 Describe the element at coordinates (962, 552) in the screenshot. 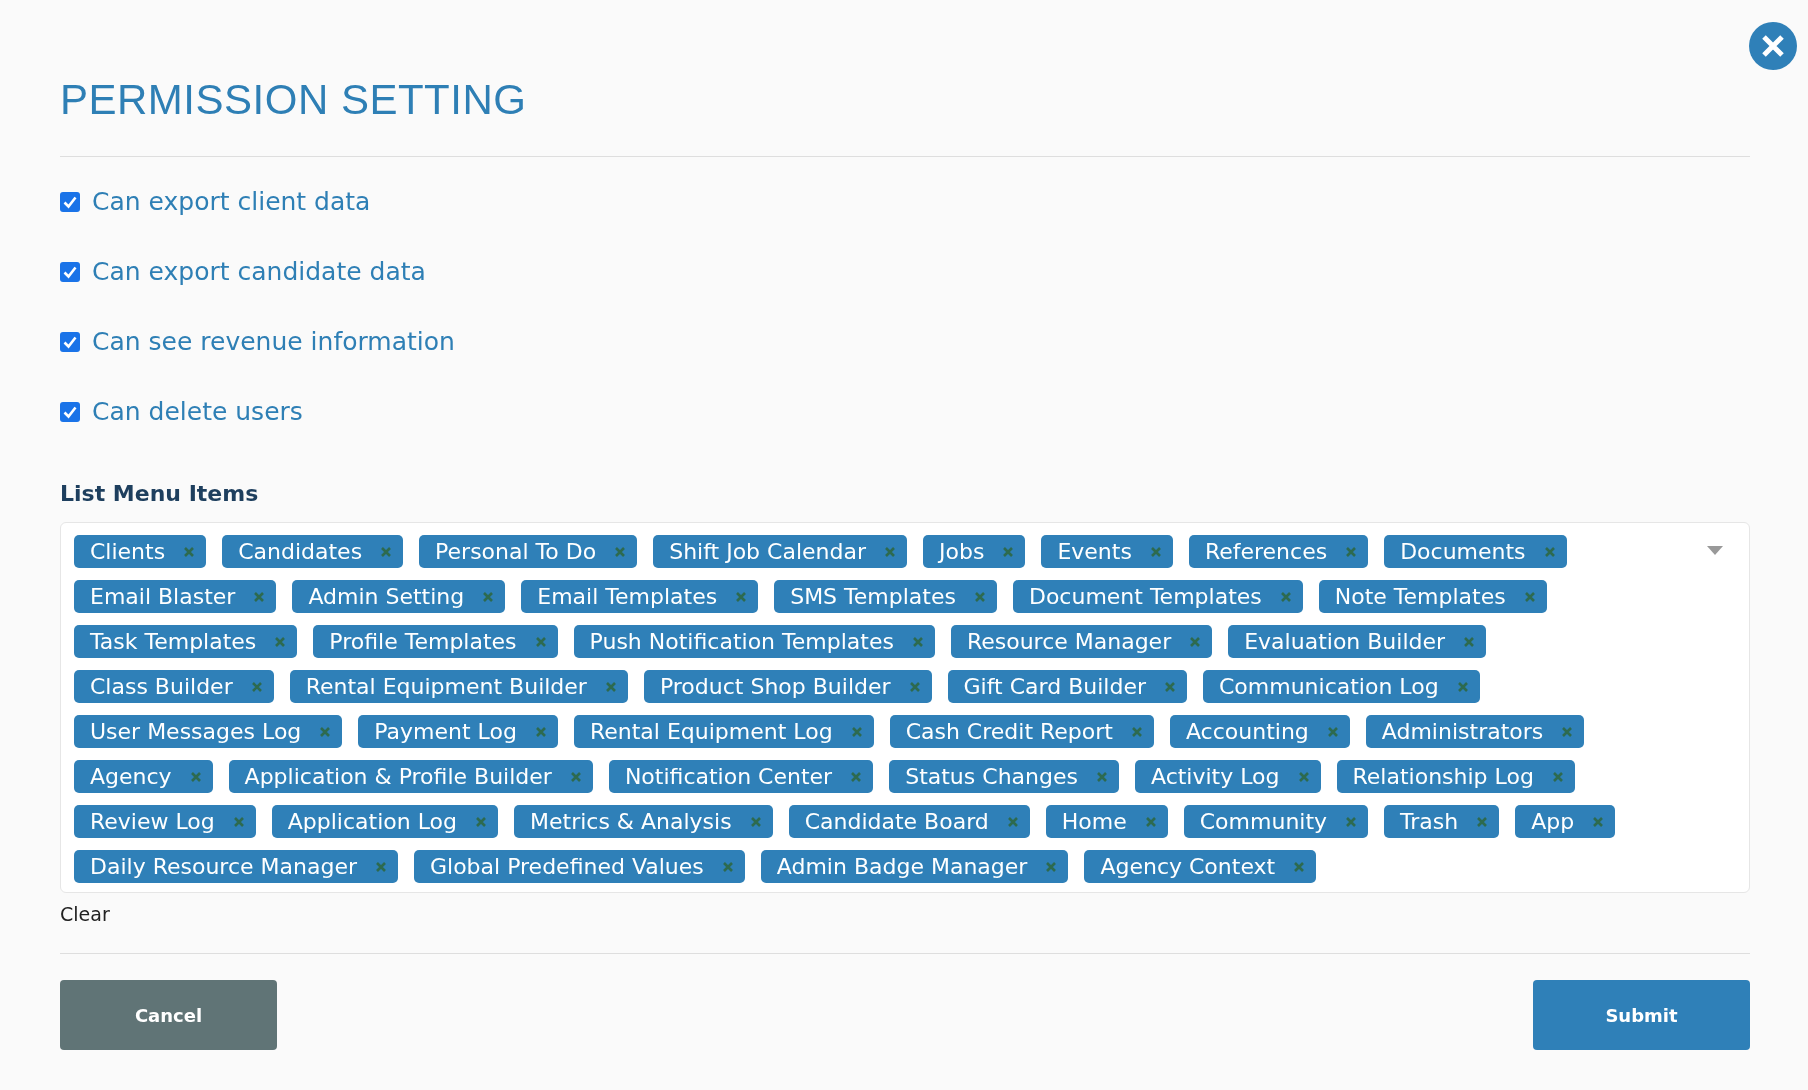

I see `tag-label: Jobs` at that location.